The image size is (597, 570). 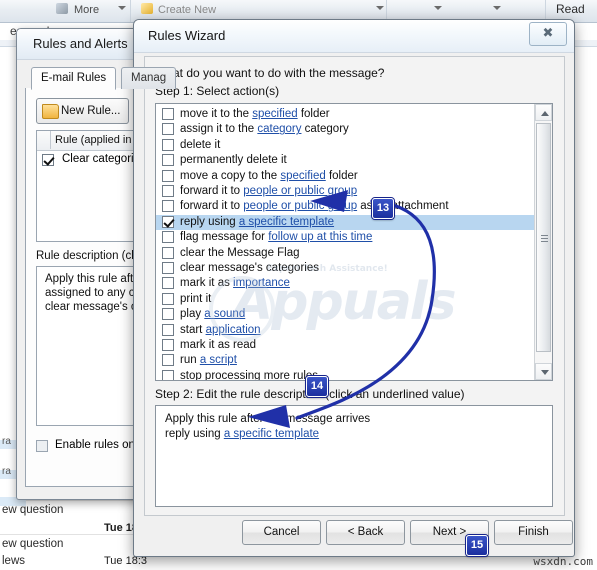 I want to click on rule-desc-link-template: a specific template, so click(x=271, y=434).